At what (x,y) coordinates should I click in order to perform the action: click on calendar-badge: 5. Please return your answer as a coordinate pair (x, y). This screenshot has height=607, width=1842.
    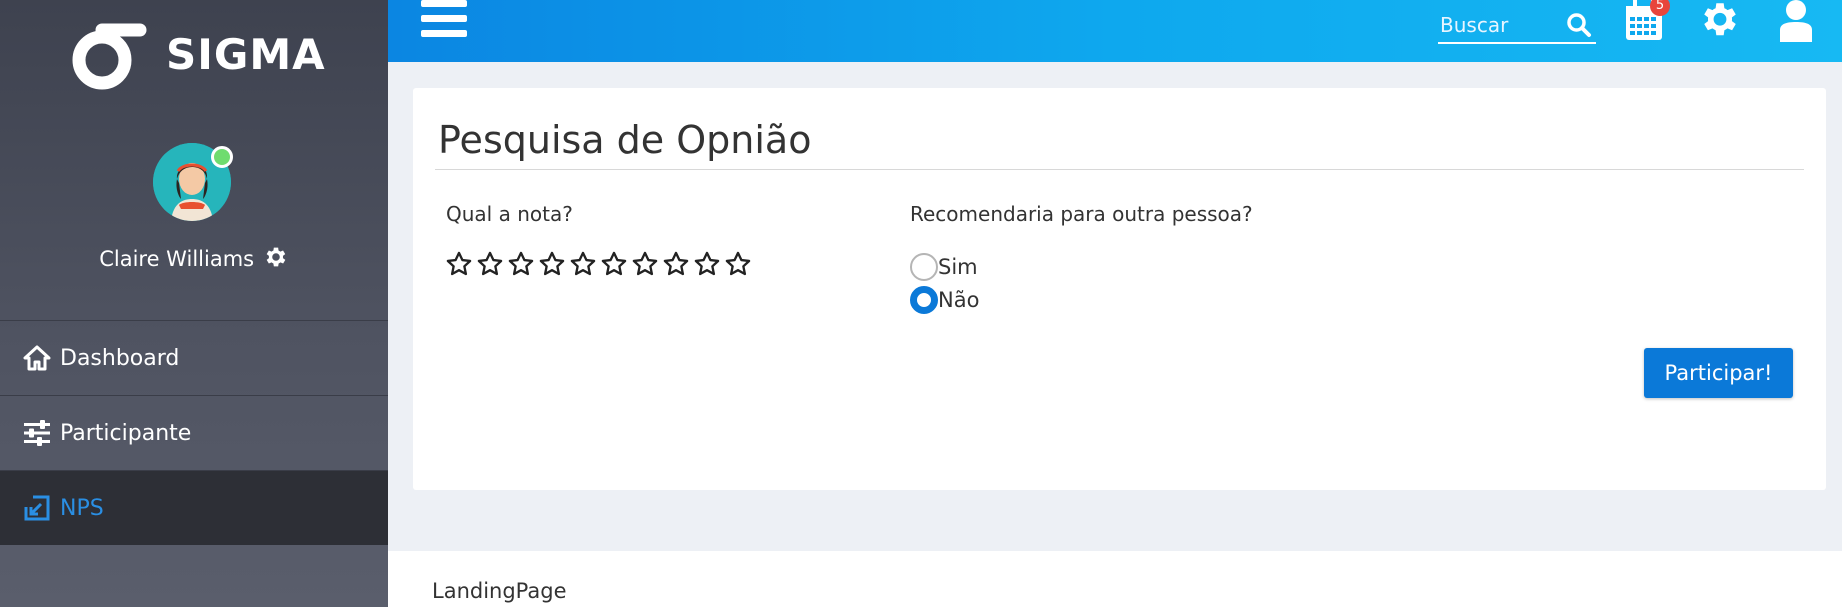
    Looking at the image, I should click on (1660, 8).